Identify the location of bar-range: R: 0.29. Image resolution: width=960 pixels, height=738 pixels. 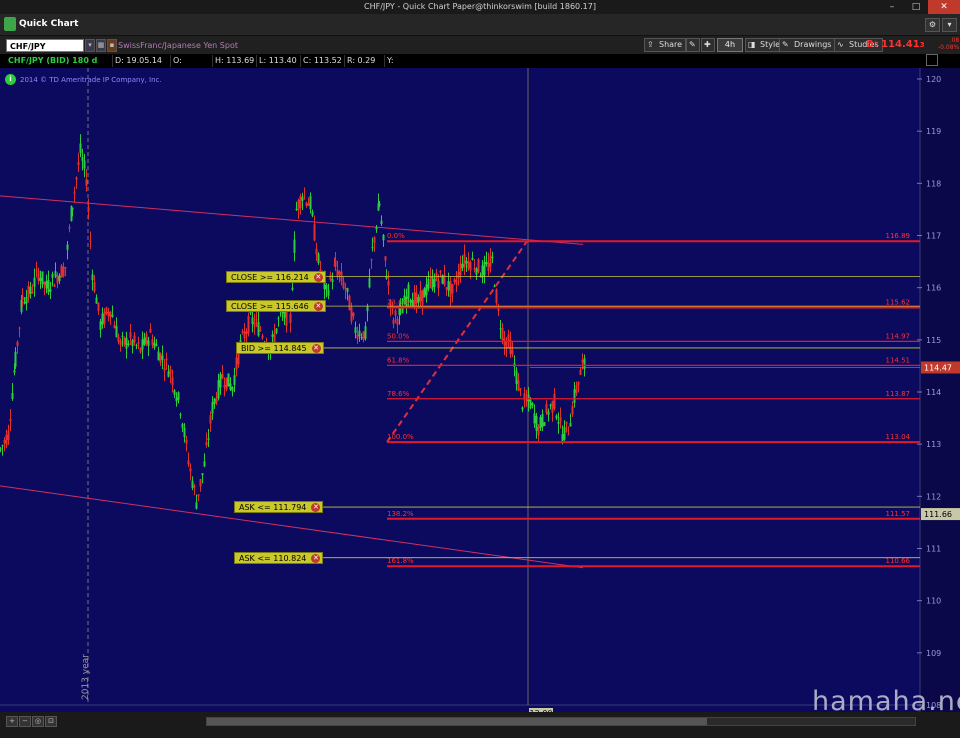
(364, 61).